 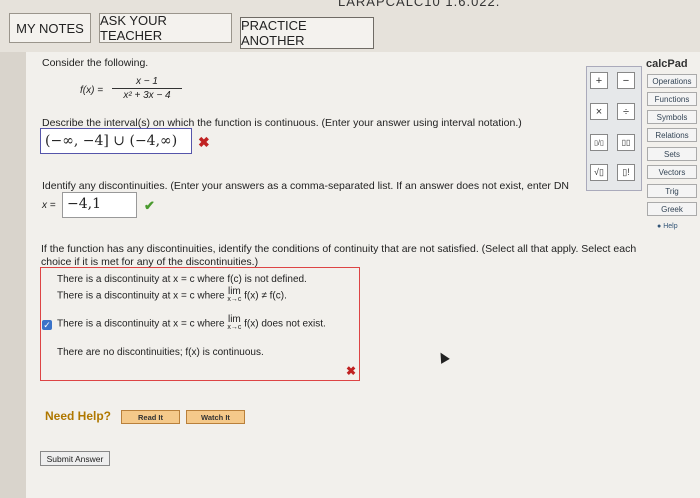 I want to click on breadcrumb: LARAPCALC10 1.6.022., so click(x=419, y=4).